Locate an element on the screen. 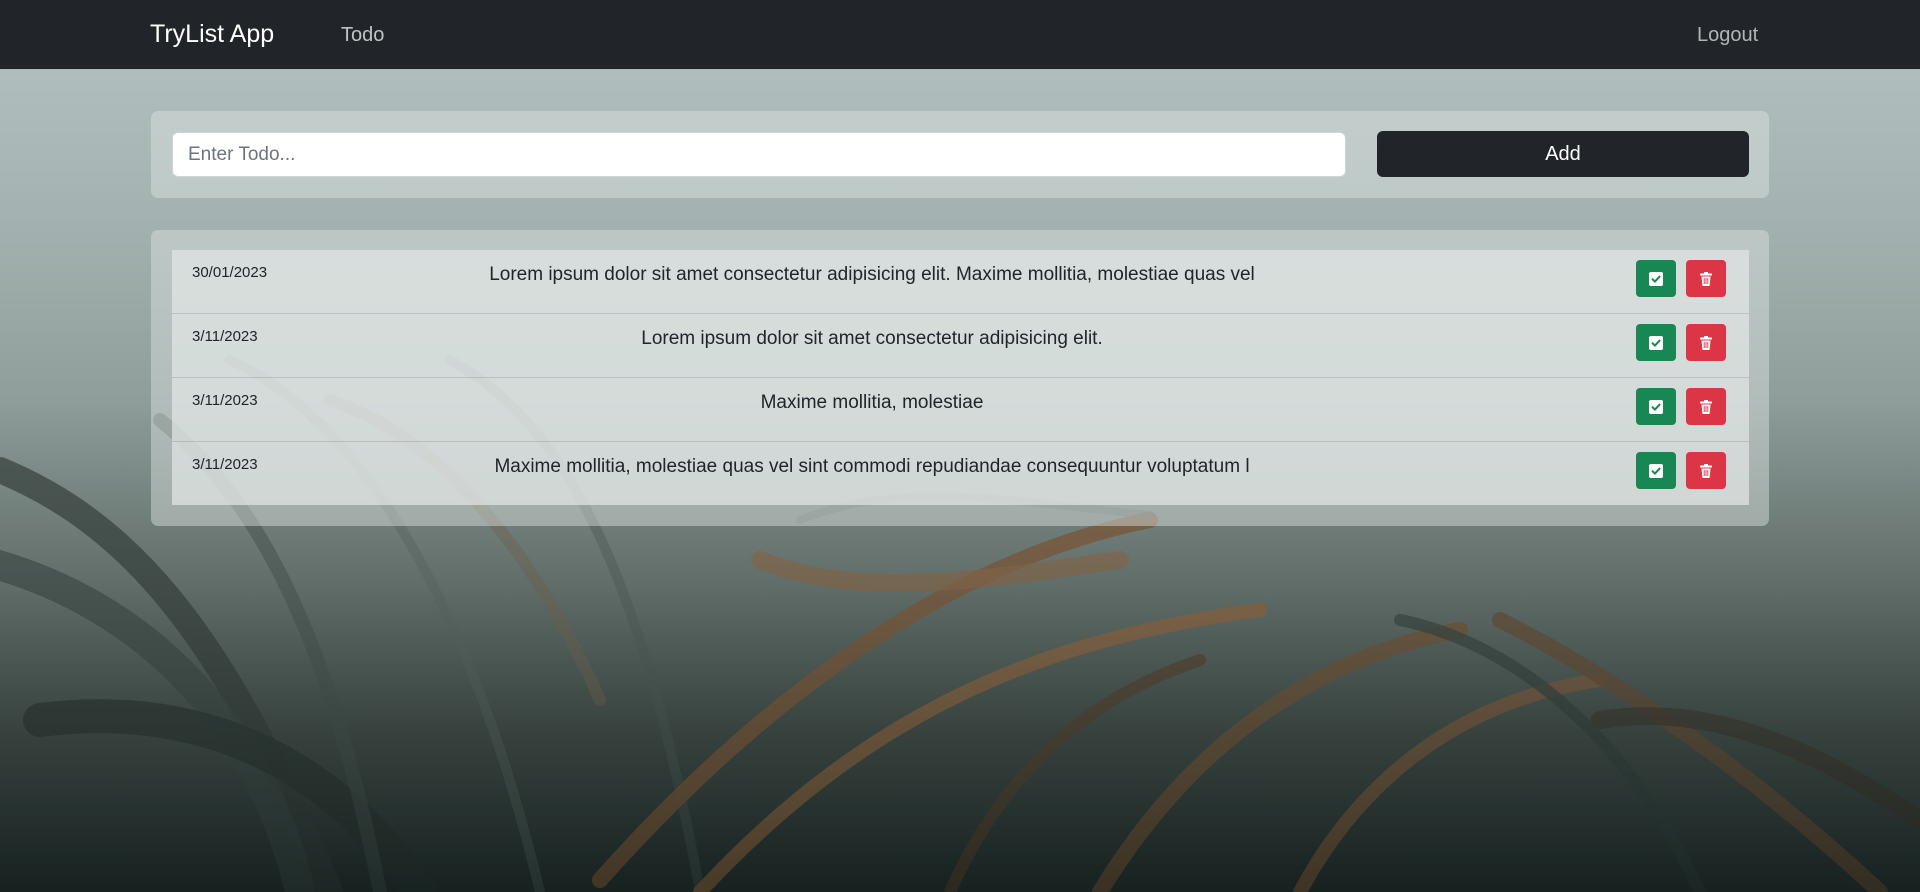  todo-text: Maxime mollitia, molestiae is located at coordinates (872, 402).